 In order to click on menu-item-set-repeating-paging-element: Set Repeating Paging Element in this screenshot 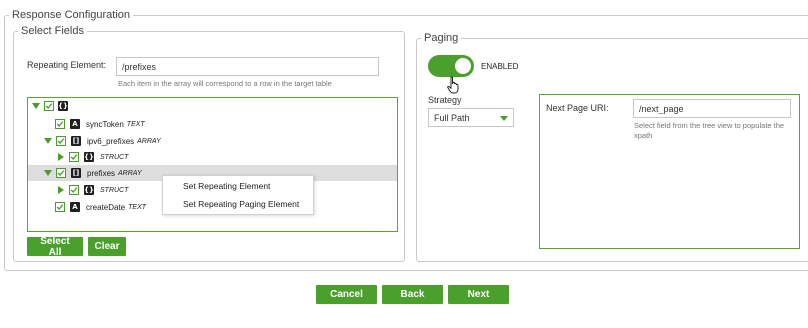, I will do `click(241, 204)`.